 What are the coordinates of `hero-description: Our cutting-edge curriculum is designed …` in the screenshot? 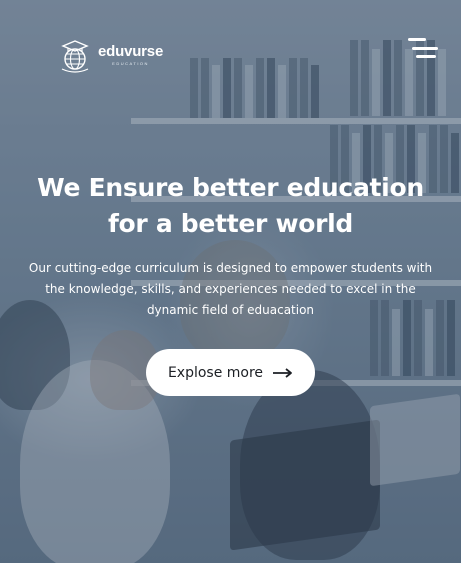 It's located at (230, 289).